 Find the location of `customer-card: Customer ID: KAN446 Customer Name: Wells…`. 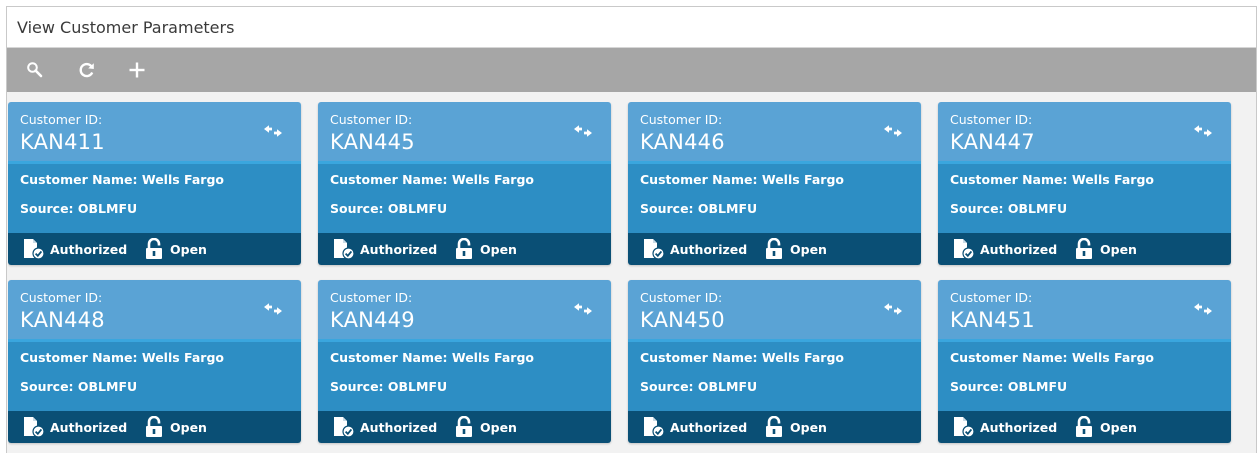

customer-card: Customer ID: KAN446 Customer Name: Wells… is located at coordinates (774, 183).